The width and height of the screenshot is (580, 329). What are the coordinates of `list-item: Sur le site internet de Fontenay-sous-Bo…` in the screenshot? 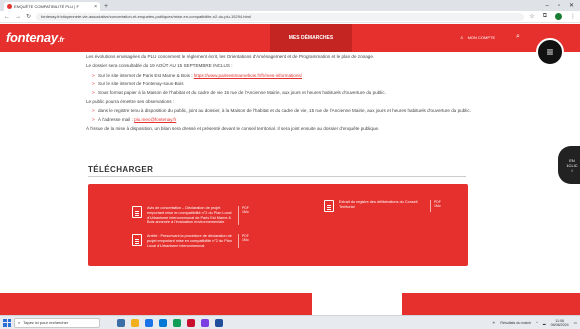 It's located at (289, 84).